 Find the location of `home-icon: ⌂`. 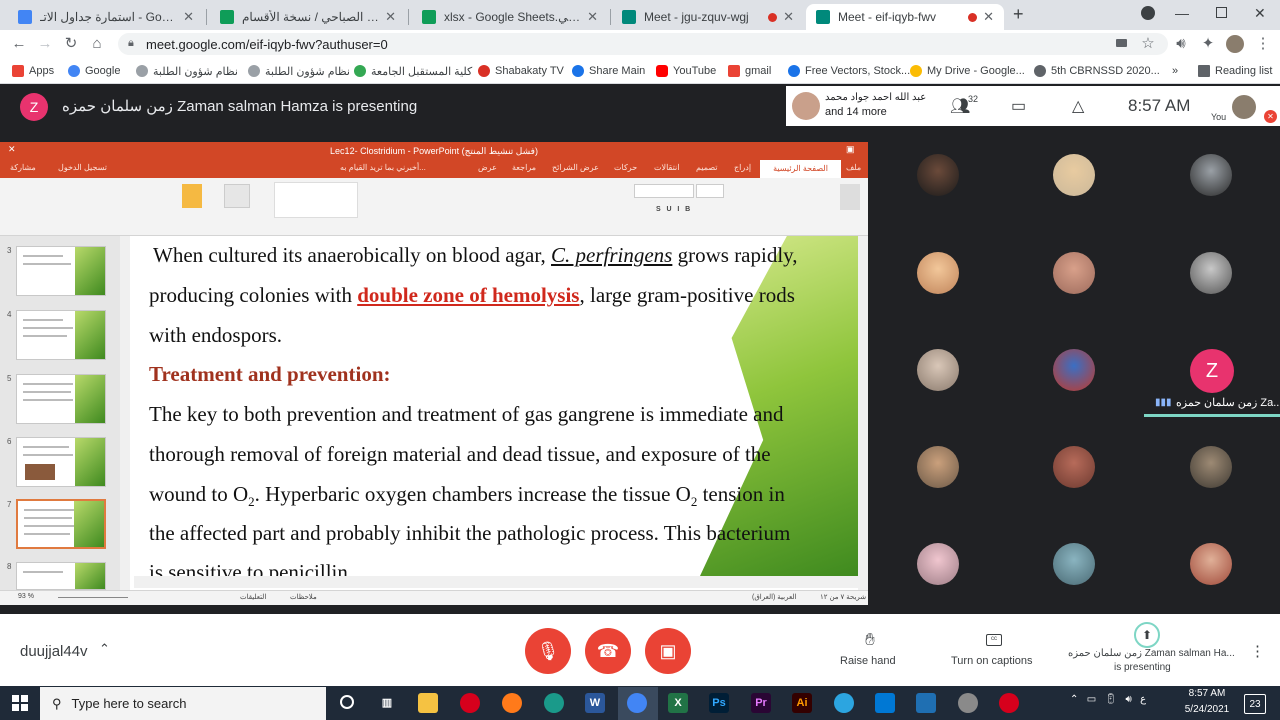

home-icon: ⌂ is located at coordinates (97, 44).